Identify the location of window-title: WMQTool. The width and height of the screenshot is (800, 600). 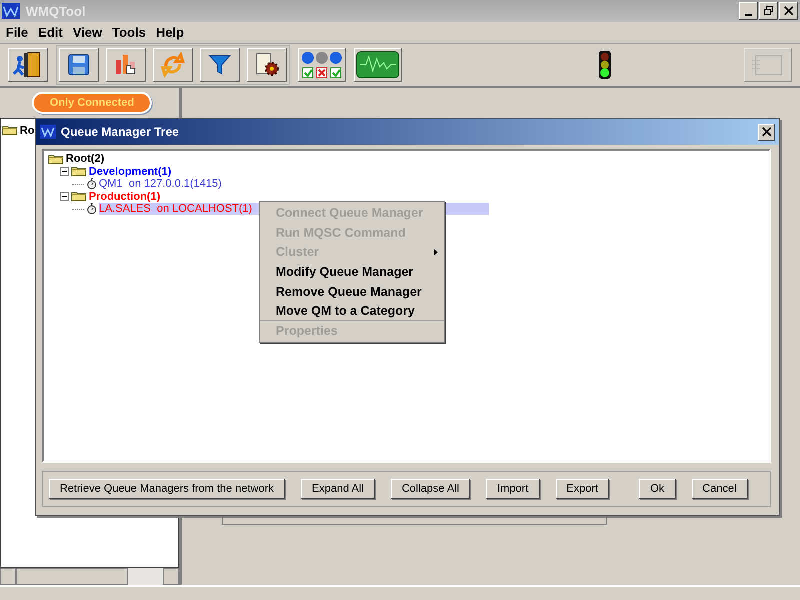
(56, 11).